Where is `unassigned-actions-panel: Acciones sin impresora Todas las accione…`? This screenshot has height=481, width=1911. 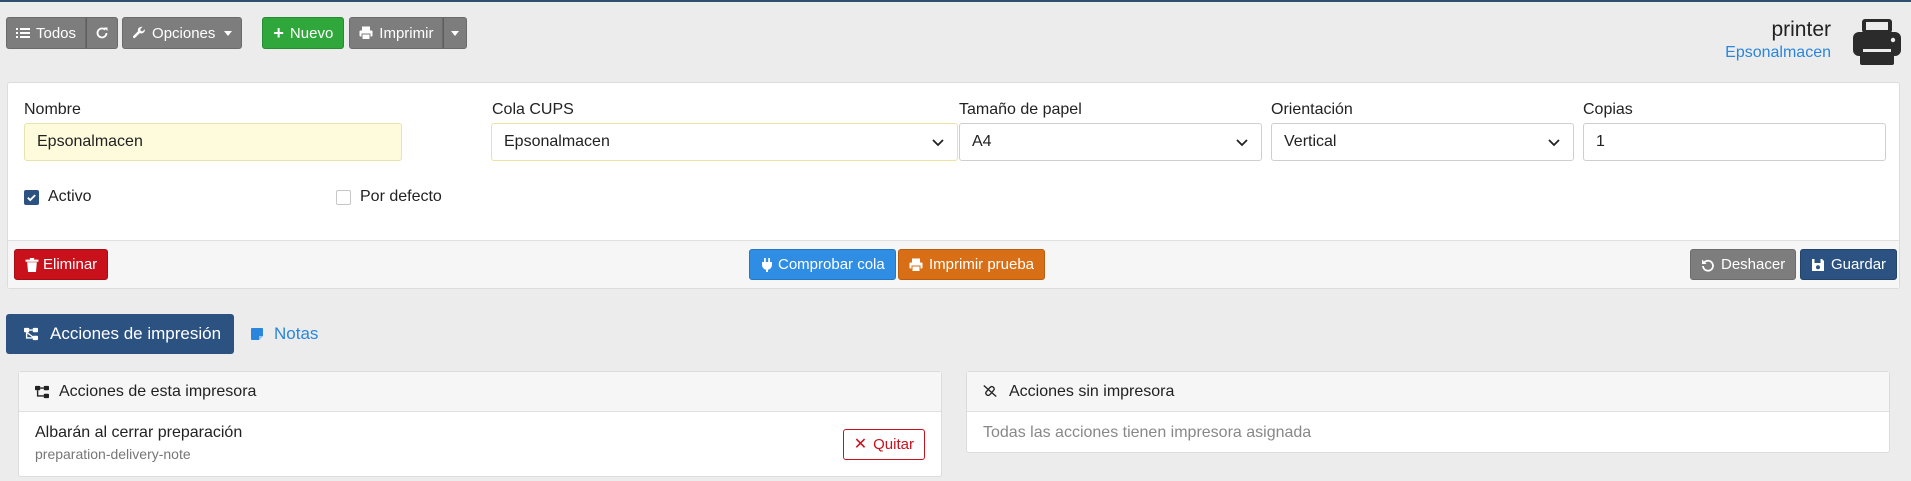
unassigned-actions-panel: Acciones sin impresora Todas las accione… is located at coordinates (1428, 412).